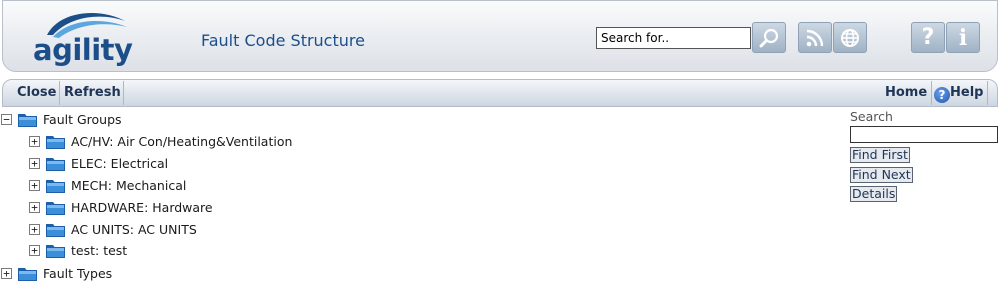 Image resolution: width=1000 pixels, height=298 pixels. I want to click on tree-node-label: Fault Groups, so click(82, 119).